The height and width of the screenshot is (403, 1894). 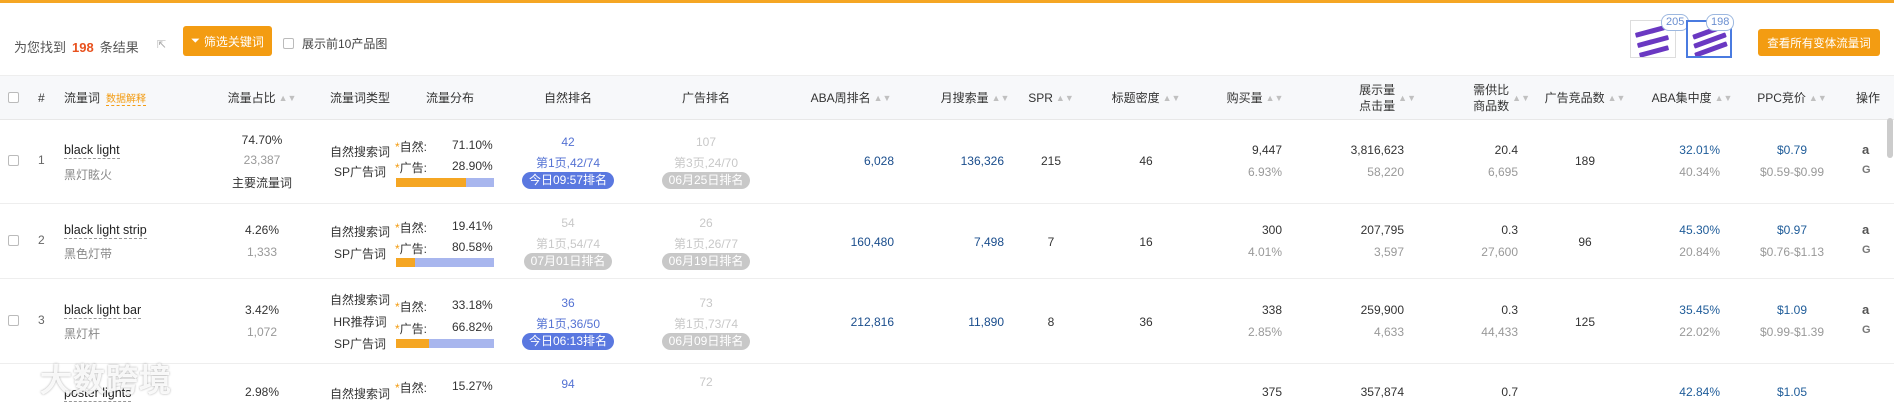 I want to click on col-impressions-clicks: 展示量 点击量 ▲▼, so click(x=1376, y=97).